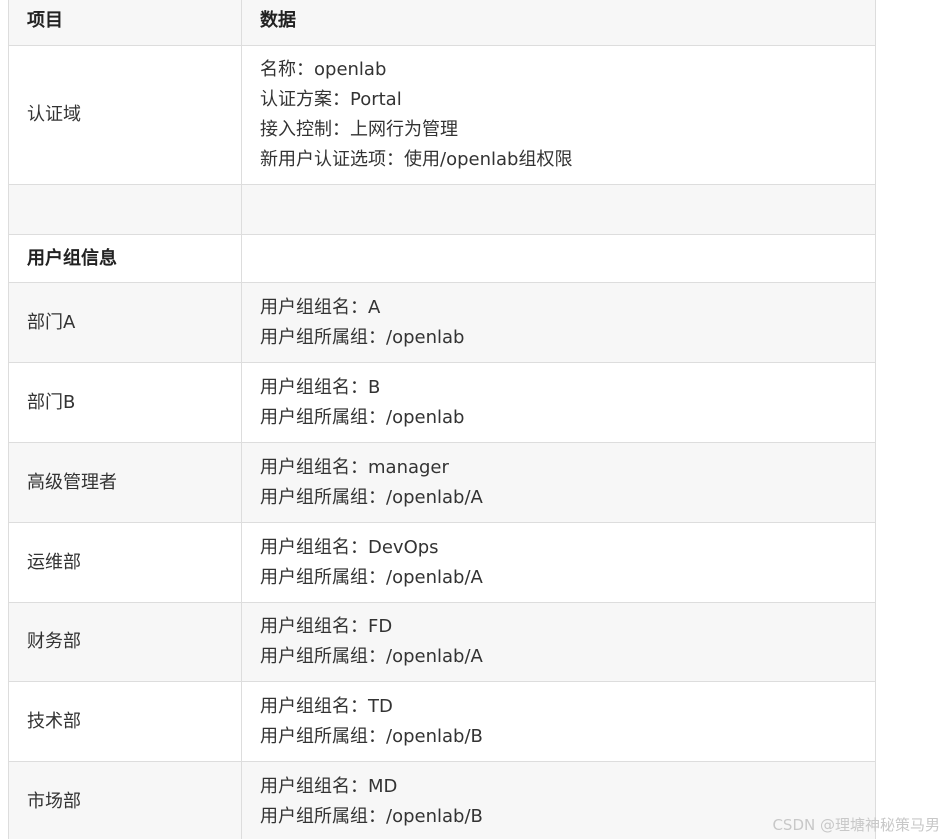 This screenshot has height=839, width=944. Describe the element at coordinates (125, 800) in the screenshot. I see `group-label: 市场部` at that location.